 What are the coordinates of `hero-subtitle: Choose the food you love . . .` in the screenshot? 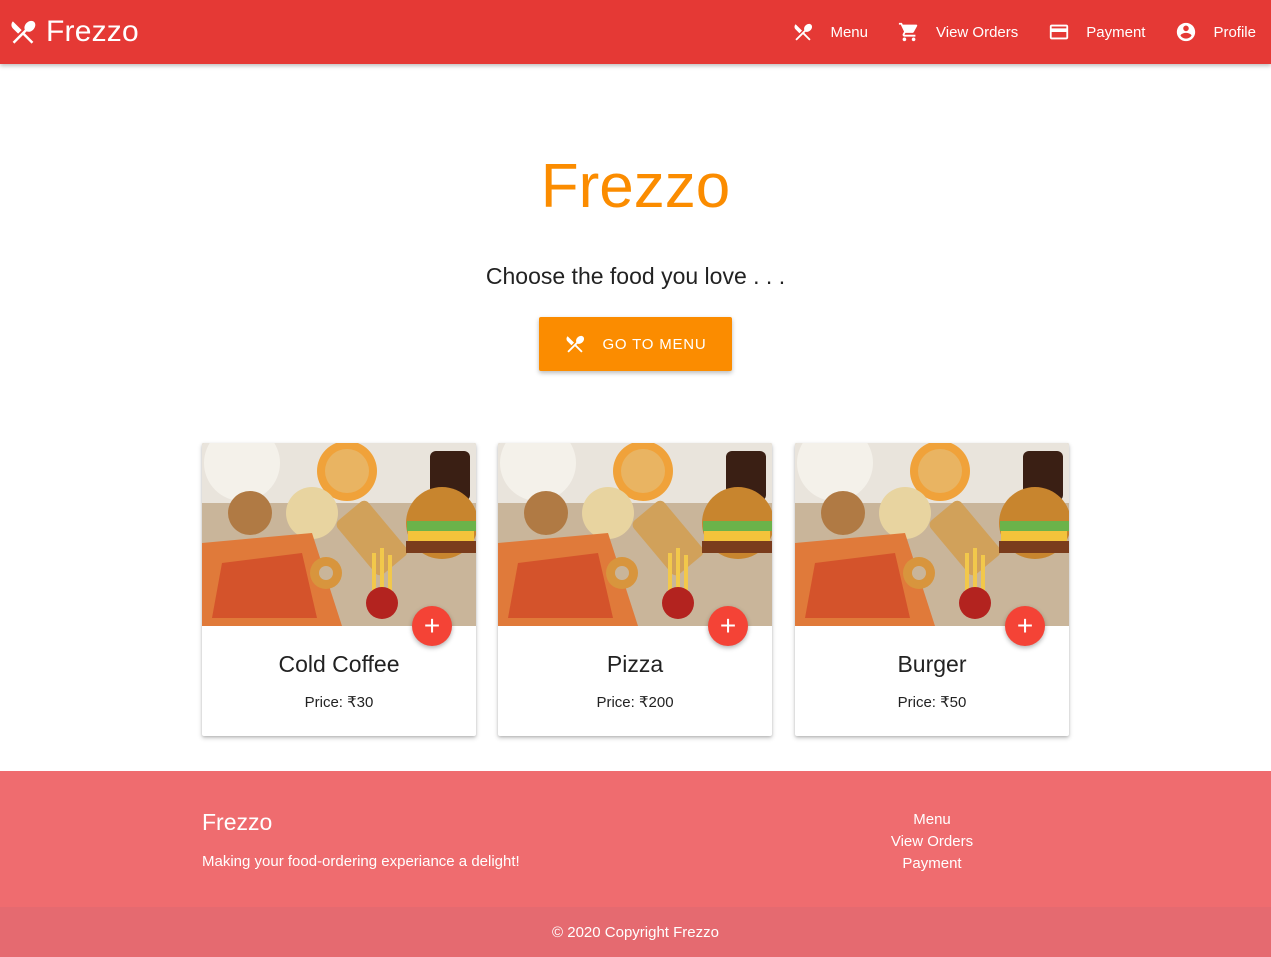 It's located at (635, 276).